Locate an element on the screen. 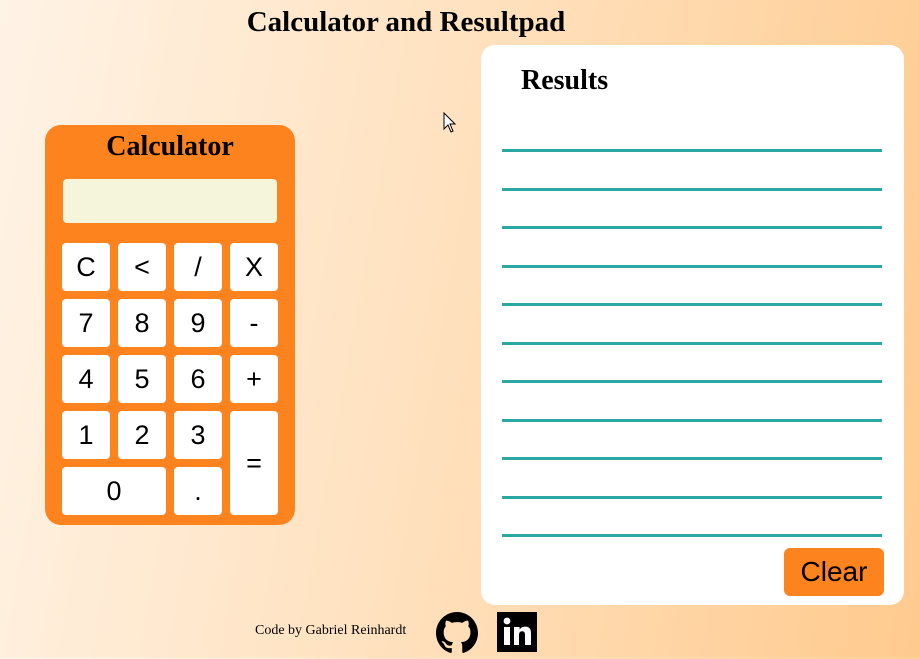 This screenshot has height=659, width=919. key-4: 4 is located at coordinates (86, 379).